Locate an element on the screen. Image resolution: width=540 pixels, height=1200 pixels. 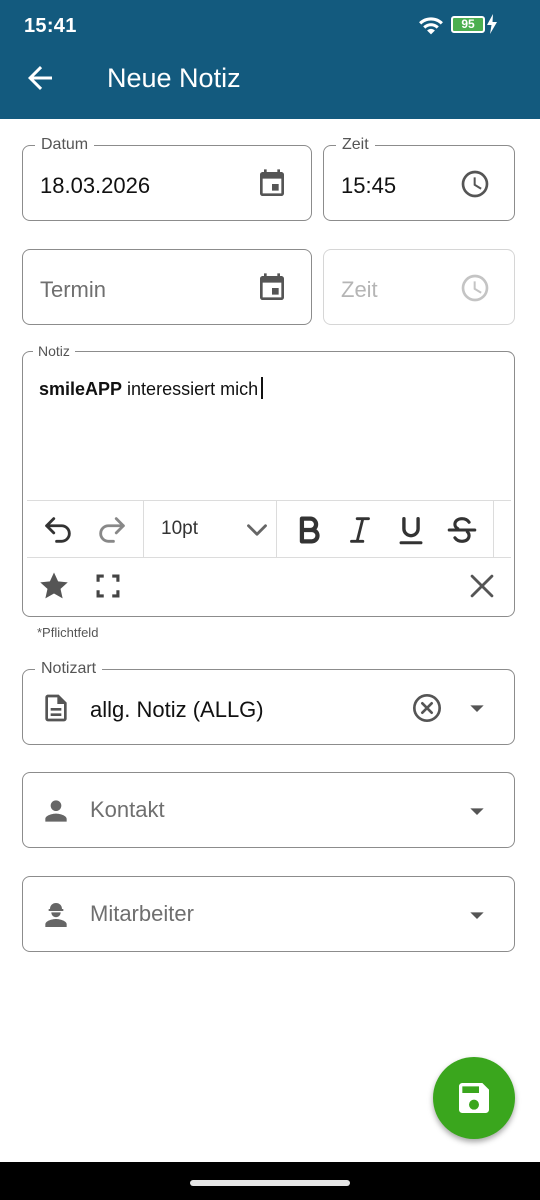
redo-icon is located at coordinates (112, 530).